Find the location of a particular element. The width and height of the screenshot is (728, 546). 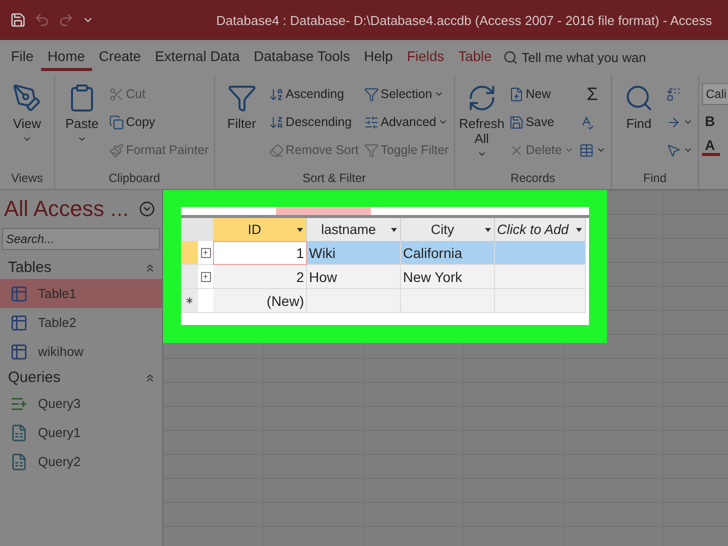

ribbon-button: Selection is located at coordinates (406, 94).